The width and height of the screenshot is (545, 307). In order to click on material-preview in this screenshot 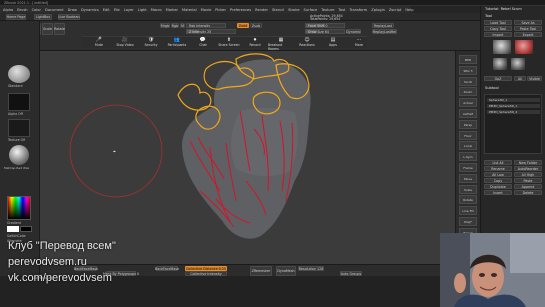, I will do `click(19, 155)`.